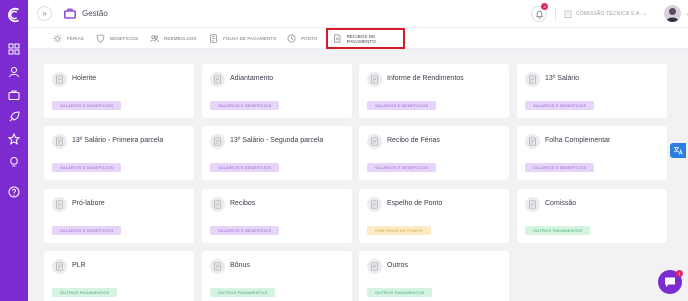  What do you see at coordinates (544, 6) in the screenshot?
I see `notification-count-badge: 3` at bounding box center [544, 6].